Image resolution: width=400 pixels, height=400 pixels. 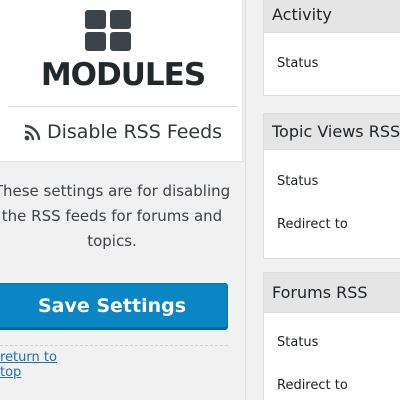 I want to click on divider, so click(x=114, y=345).